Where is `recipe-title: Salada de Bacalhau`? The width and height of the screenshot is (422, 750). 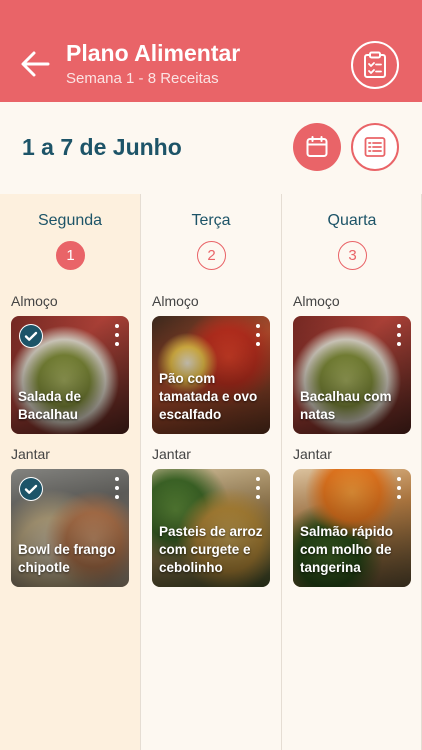 recipe-title: Salada de Bacalhau is located at coordinates (50, 405).